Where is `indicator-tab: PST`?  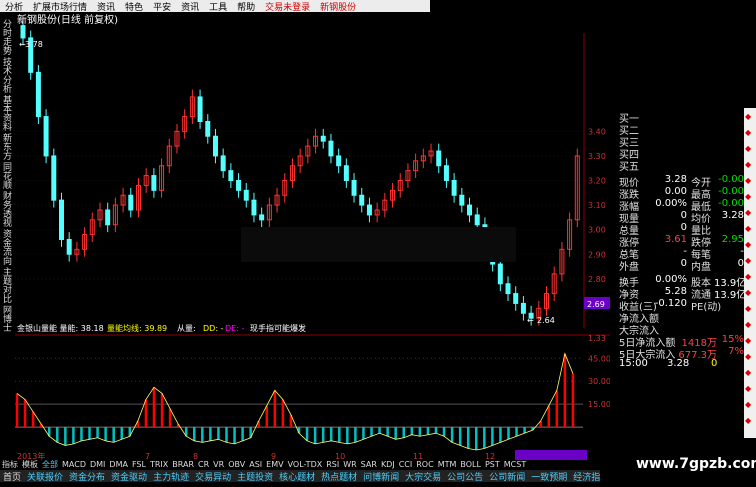
indicator-tab: PST is located at coordinates (492, 464).